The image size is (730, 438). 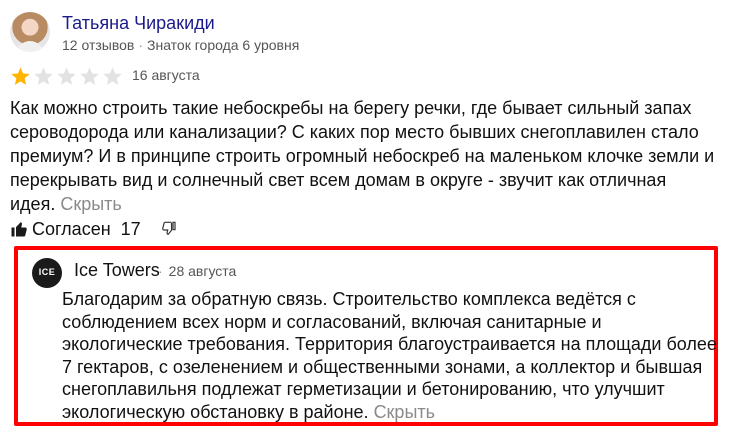 I want to click on author-name: Татьяна Чиракиди, so click(x=138, y=23).